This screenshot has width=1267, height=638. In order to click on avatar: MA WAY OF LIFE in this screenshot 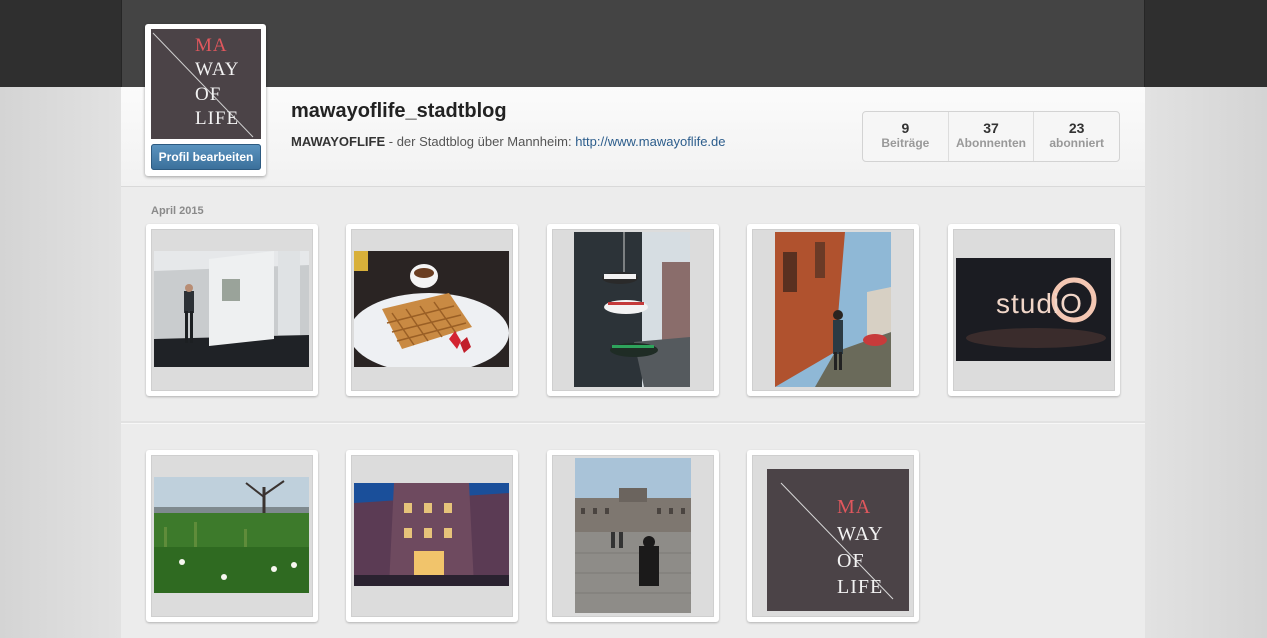, I will do `click(206, 84)`.